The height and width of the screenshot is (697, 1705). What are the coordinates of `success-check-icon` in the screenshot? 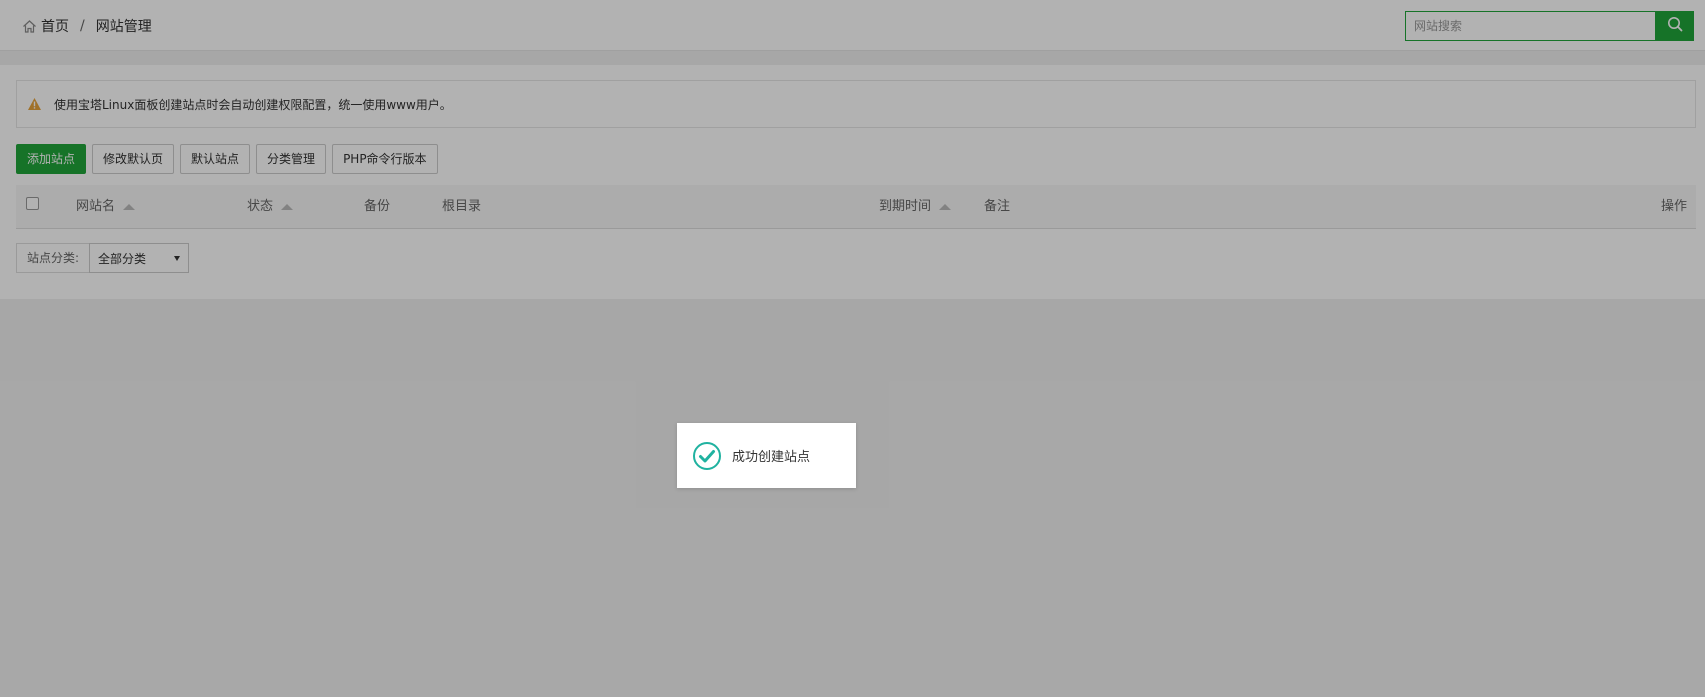 It's located at (707, 456).